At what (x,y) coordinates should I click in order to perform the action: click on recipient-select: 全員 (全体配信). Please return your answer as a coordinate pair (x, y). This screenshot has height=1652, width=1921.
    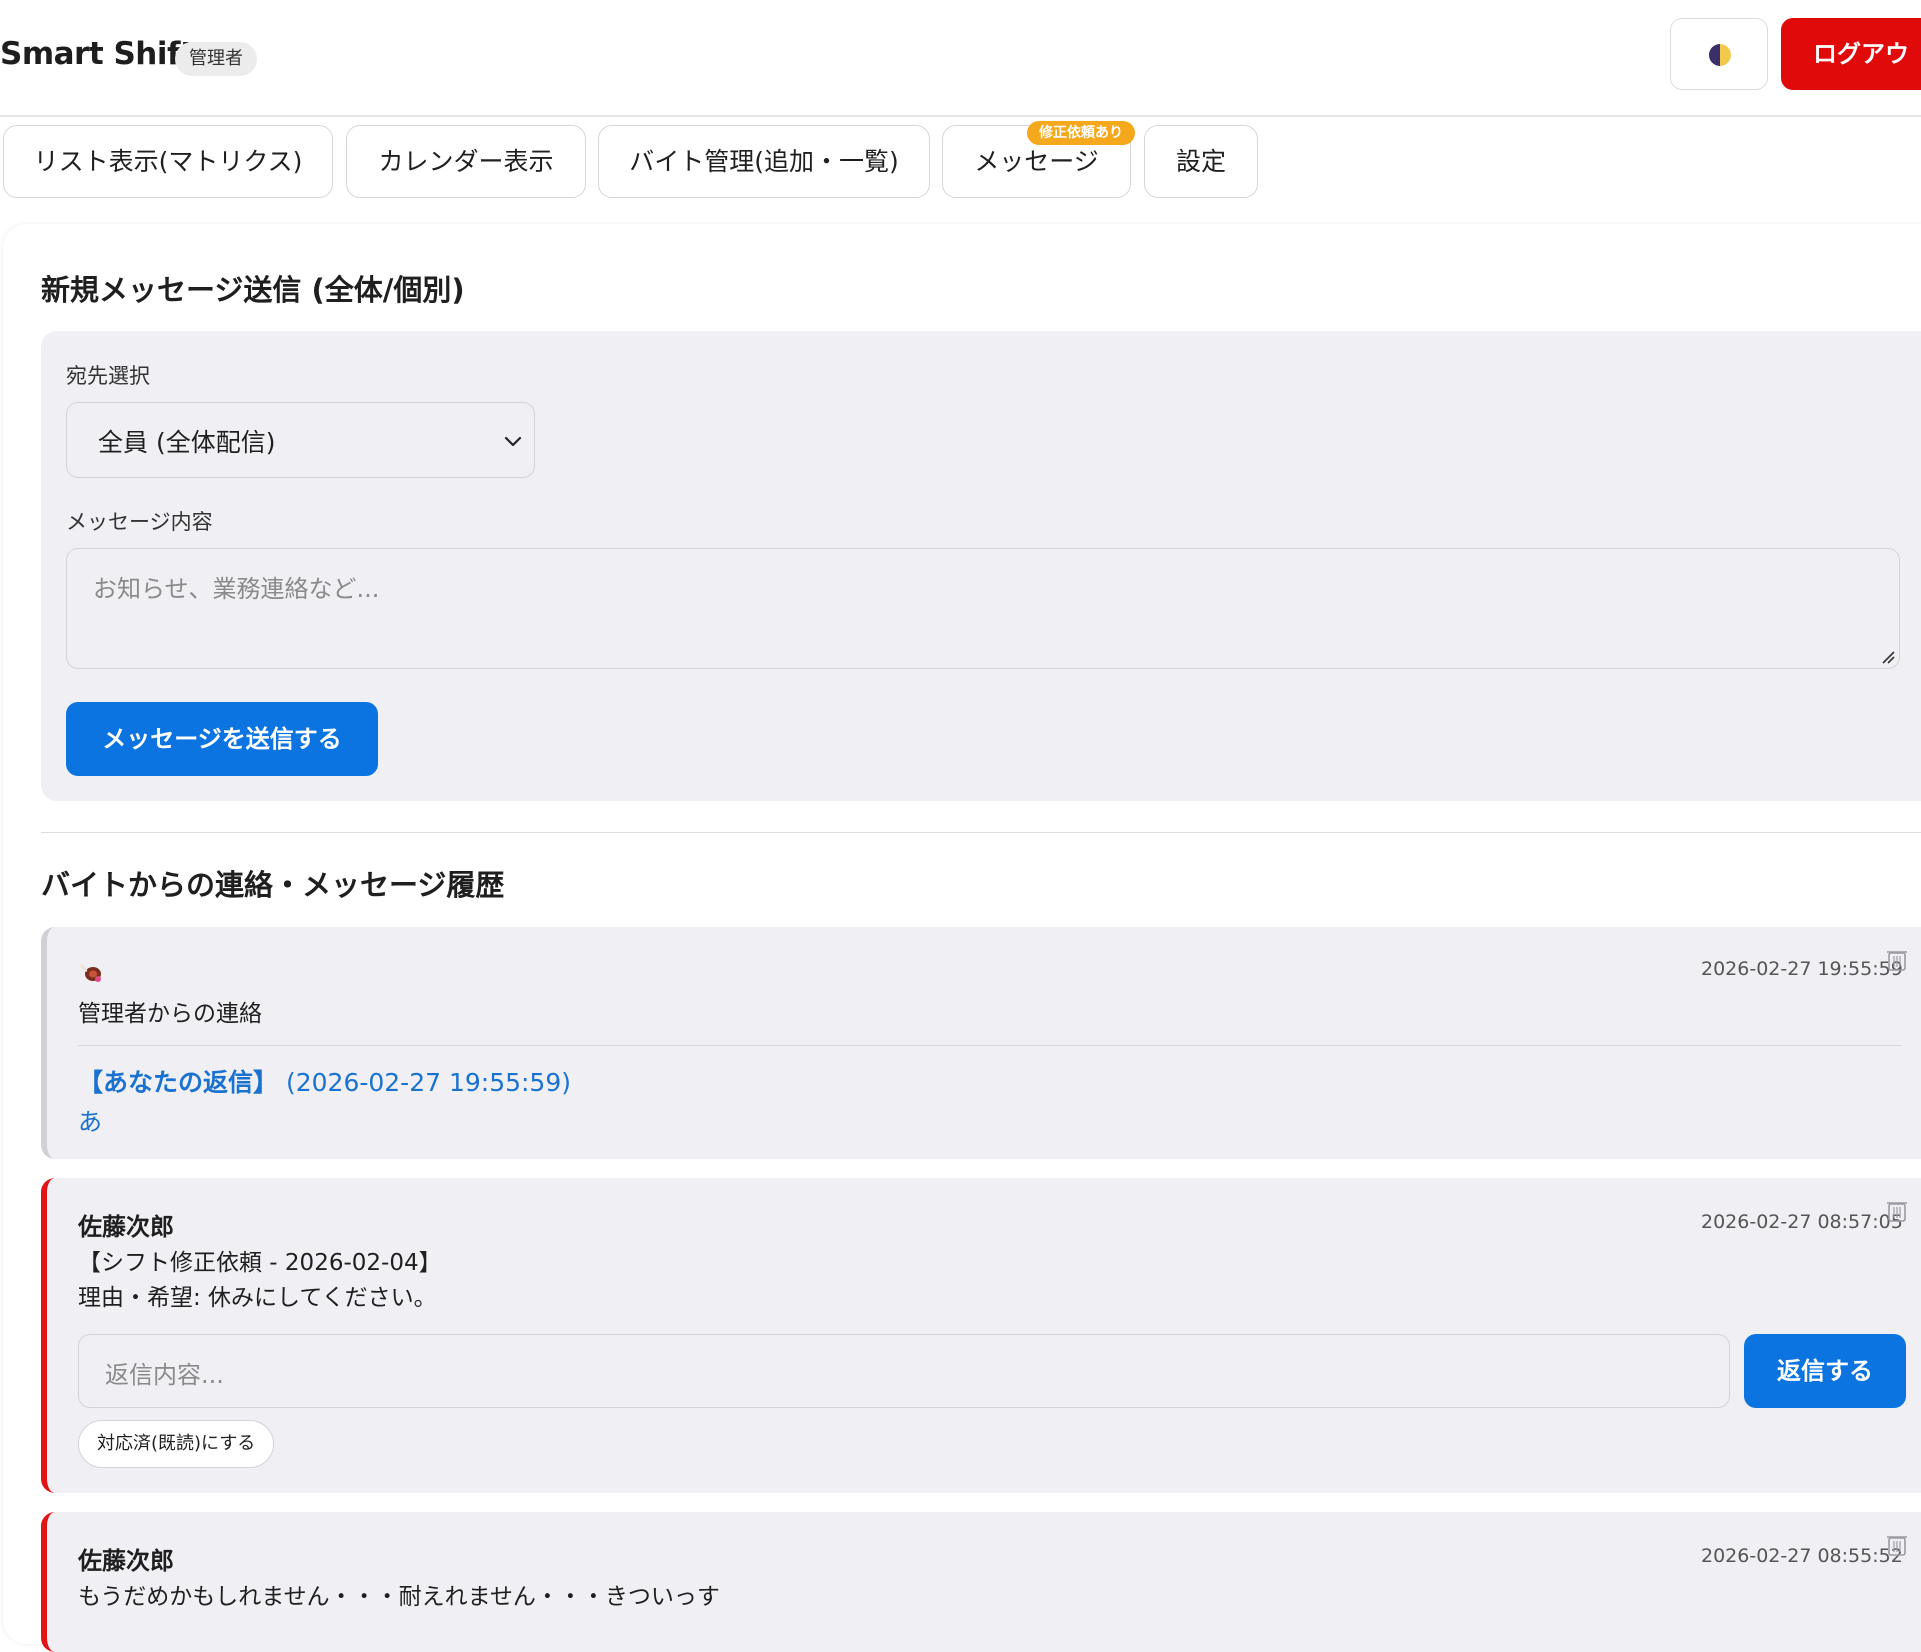
    Looking at the image, I should click on (300, 440).